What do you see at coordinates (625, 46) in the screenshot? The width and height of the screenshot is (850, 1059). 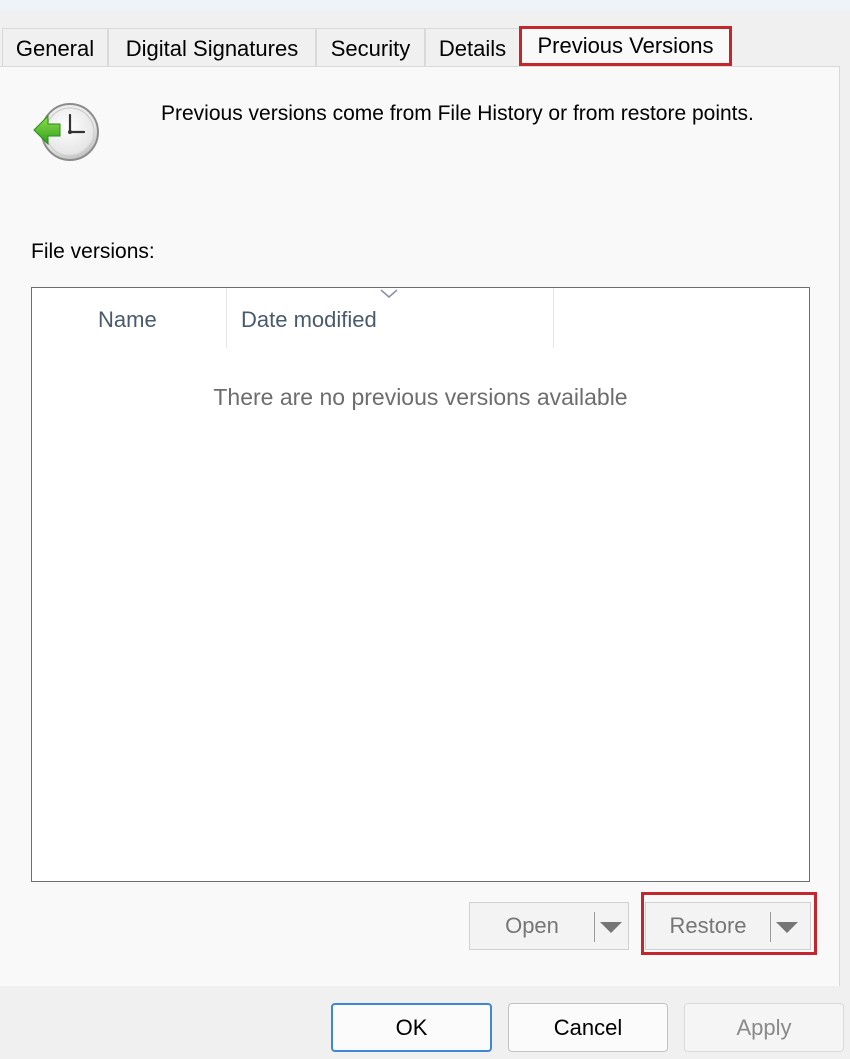 I see `tab-previous-versions: Previous Versions` at bounding box center [625, 46].